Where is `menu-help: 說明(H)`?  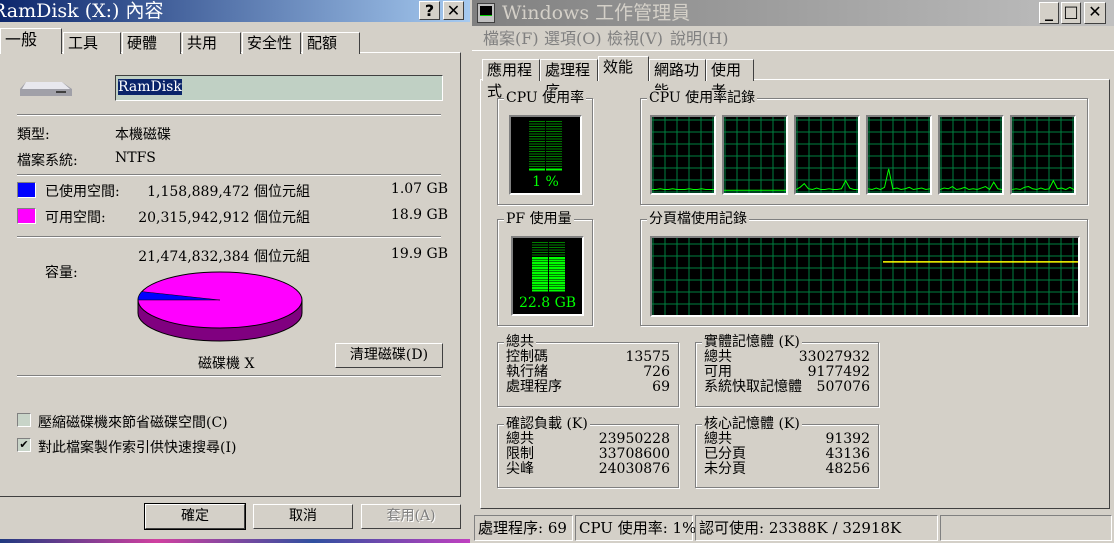 menu-help: 說明(H) is located at coordinates (699, 39).